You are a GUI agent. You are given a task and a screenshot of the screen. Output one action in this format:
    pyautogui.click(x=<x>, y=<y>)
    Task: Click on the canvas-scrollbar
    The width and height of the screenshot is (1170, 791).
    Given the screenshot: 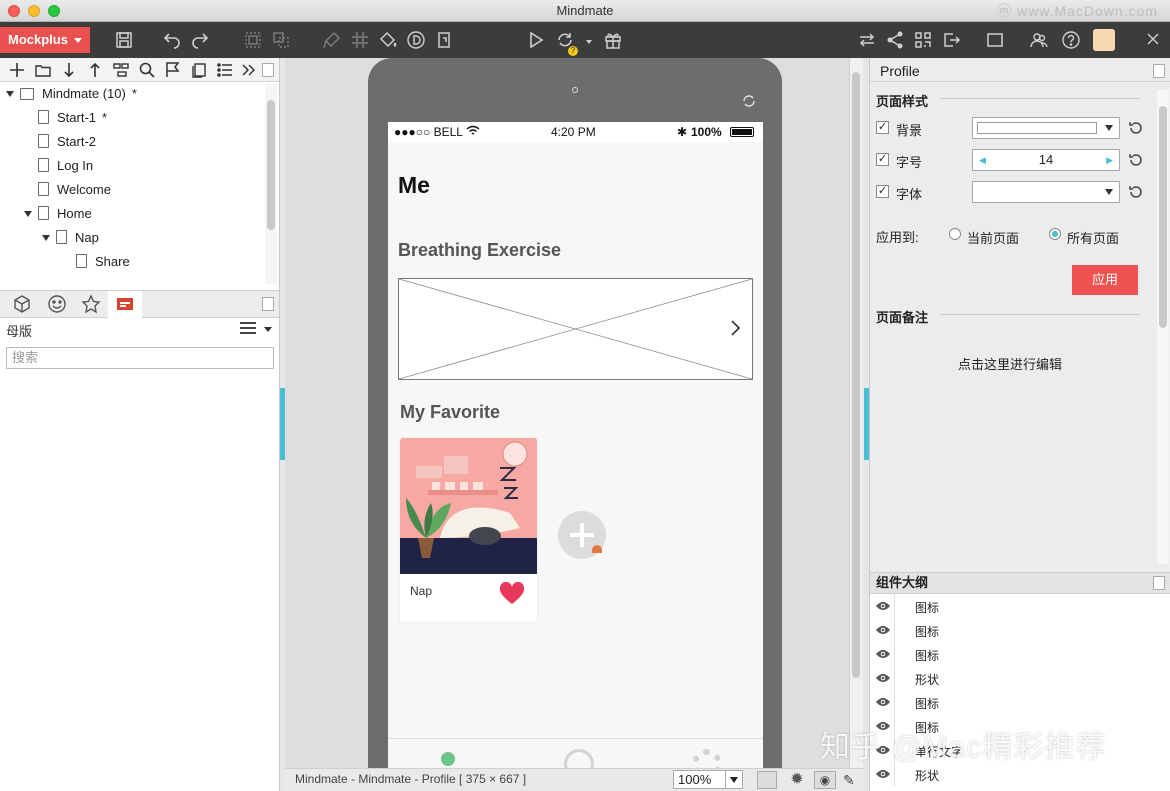 What is the action you would take?
    pyautogui.click(x=856, y=413)
    